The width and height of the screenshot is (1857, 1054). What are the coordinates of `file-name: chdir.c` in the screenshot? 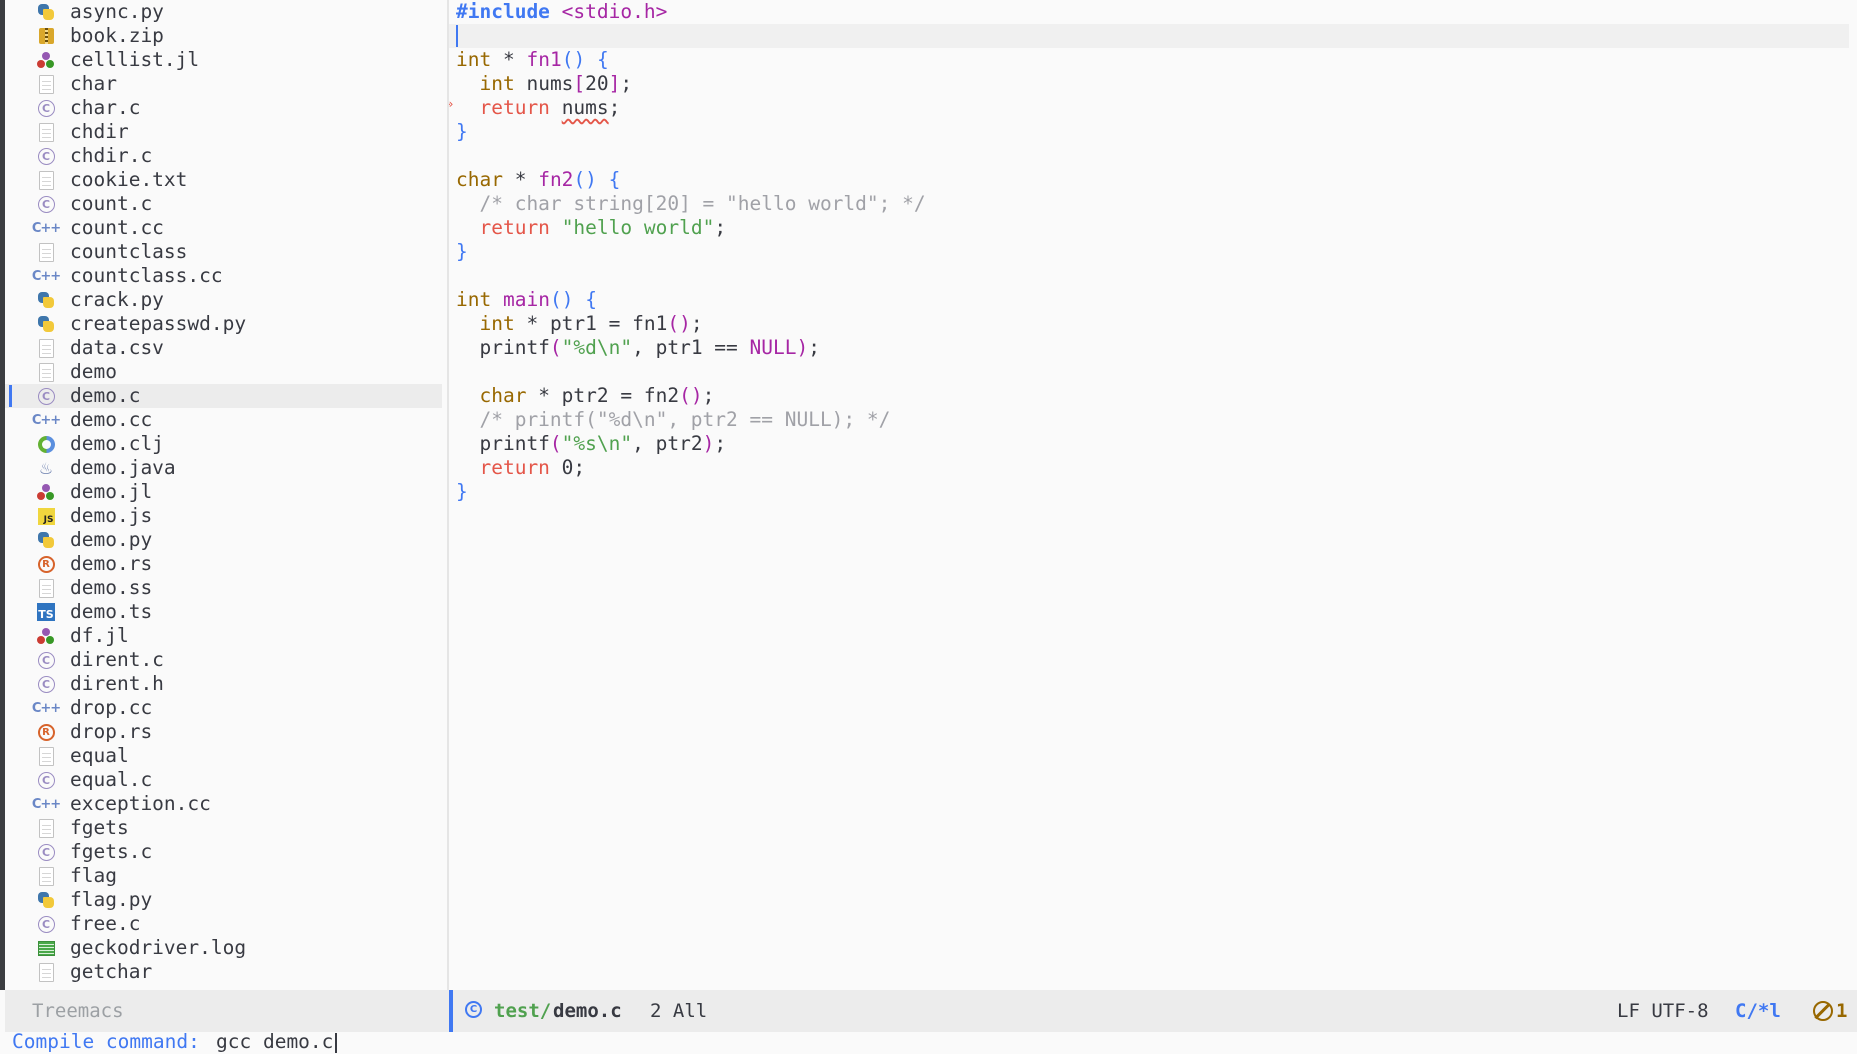 It's located at (111, 155).